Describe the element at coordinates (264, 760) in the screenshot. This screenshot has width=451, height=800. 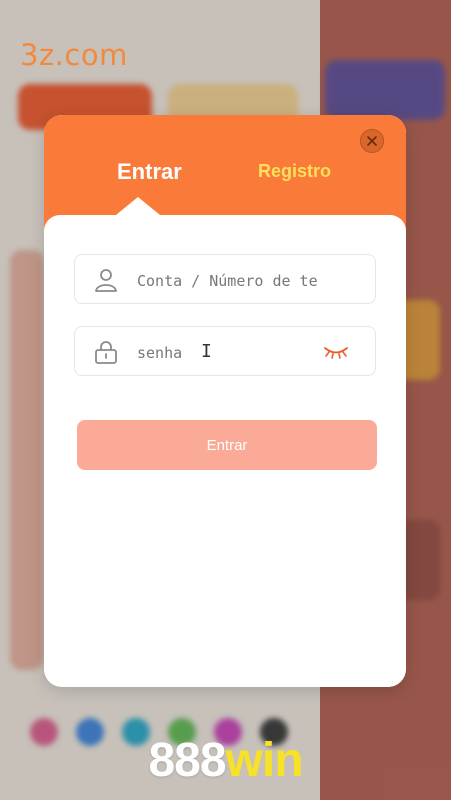
I see `brand-logo-word: win` at that location.